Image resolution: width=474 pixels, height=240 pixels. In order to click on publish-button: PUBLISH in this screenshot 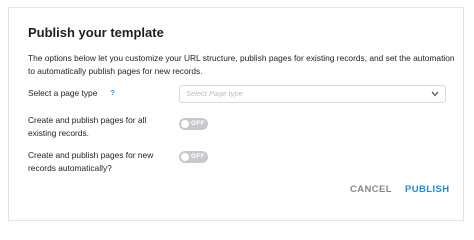, I will do `click(427, 189)`.